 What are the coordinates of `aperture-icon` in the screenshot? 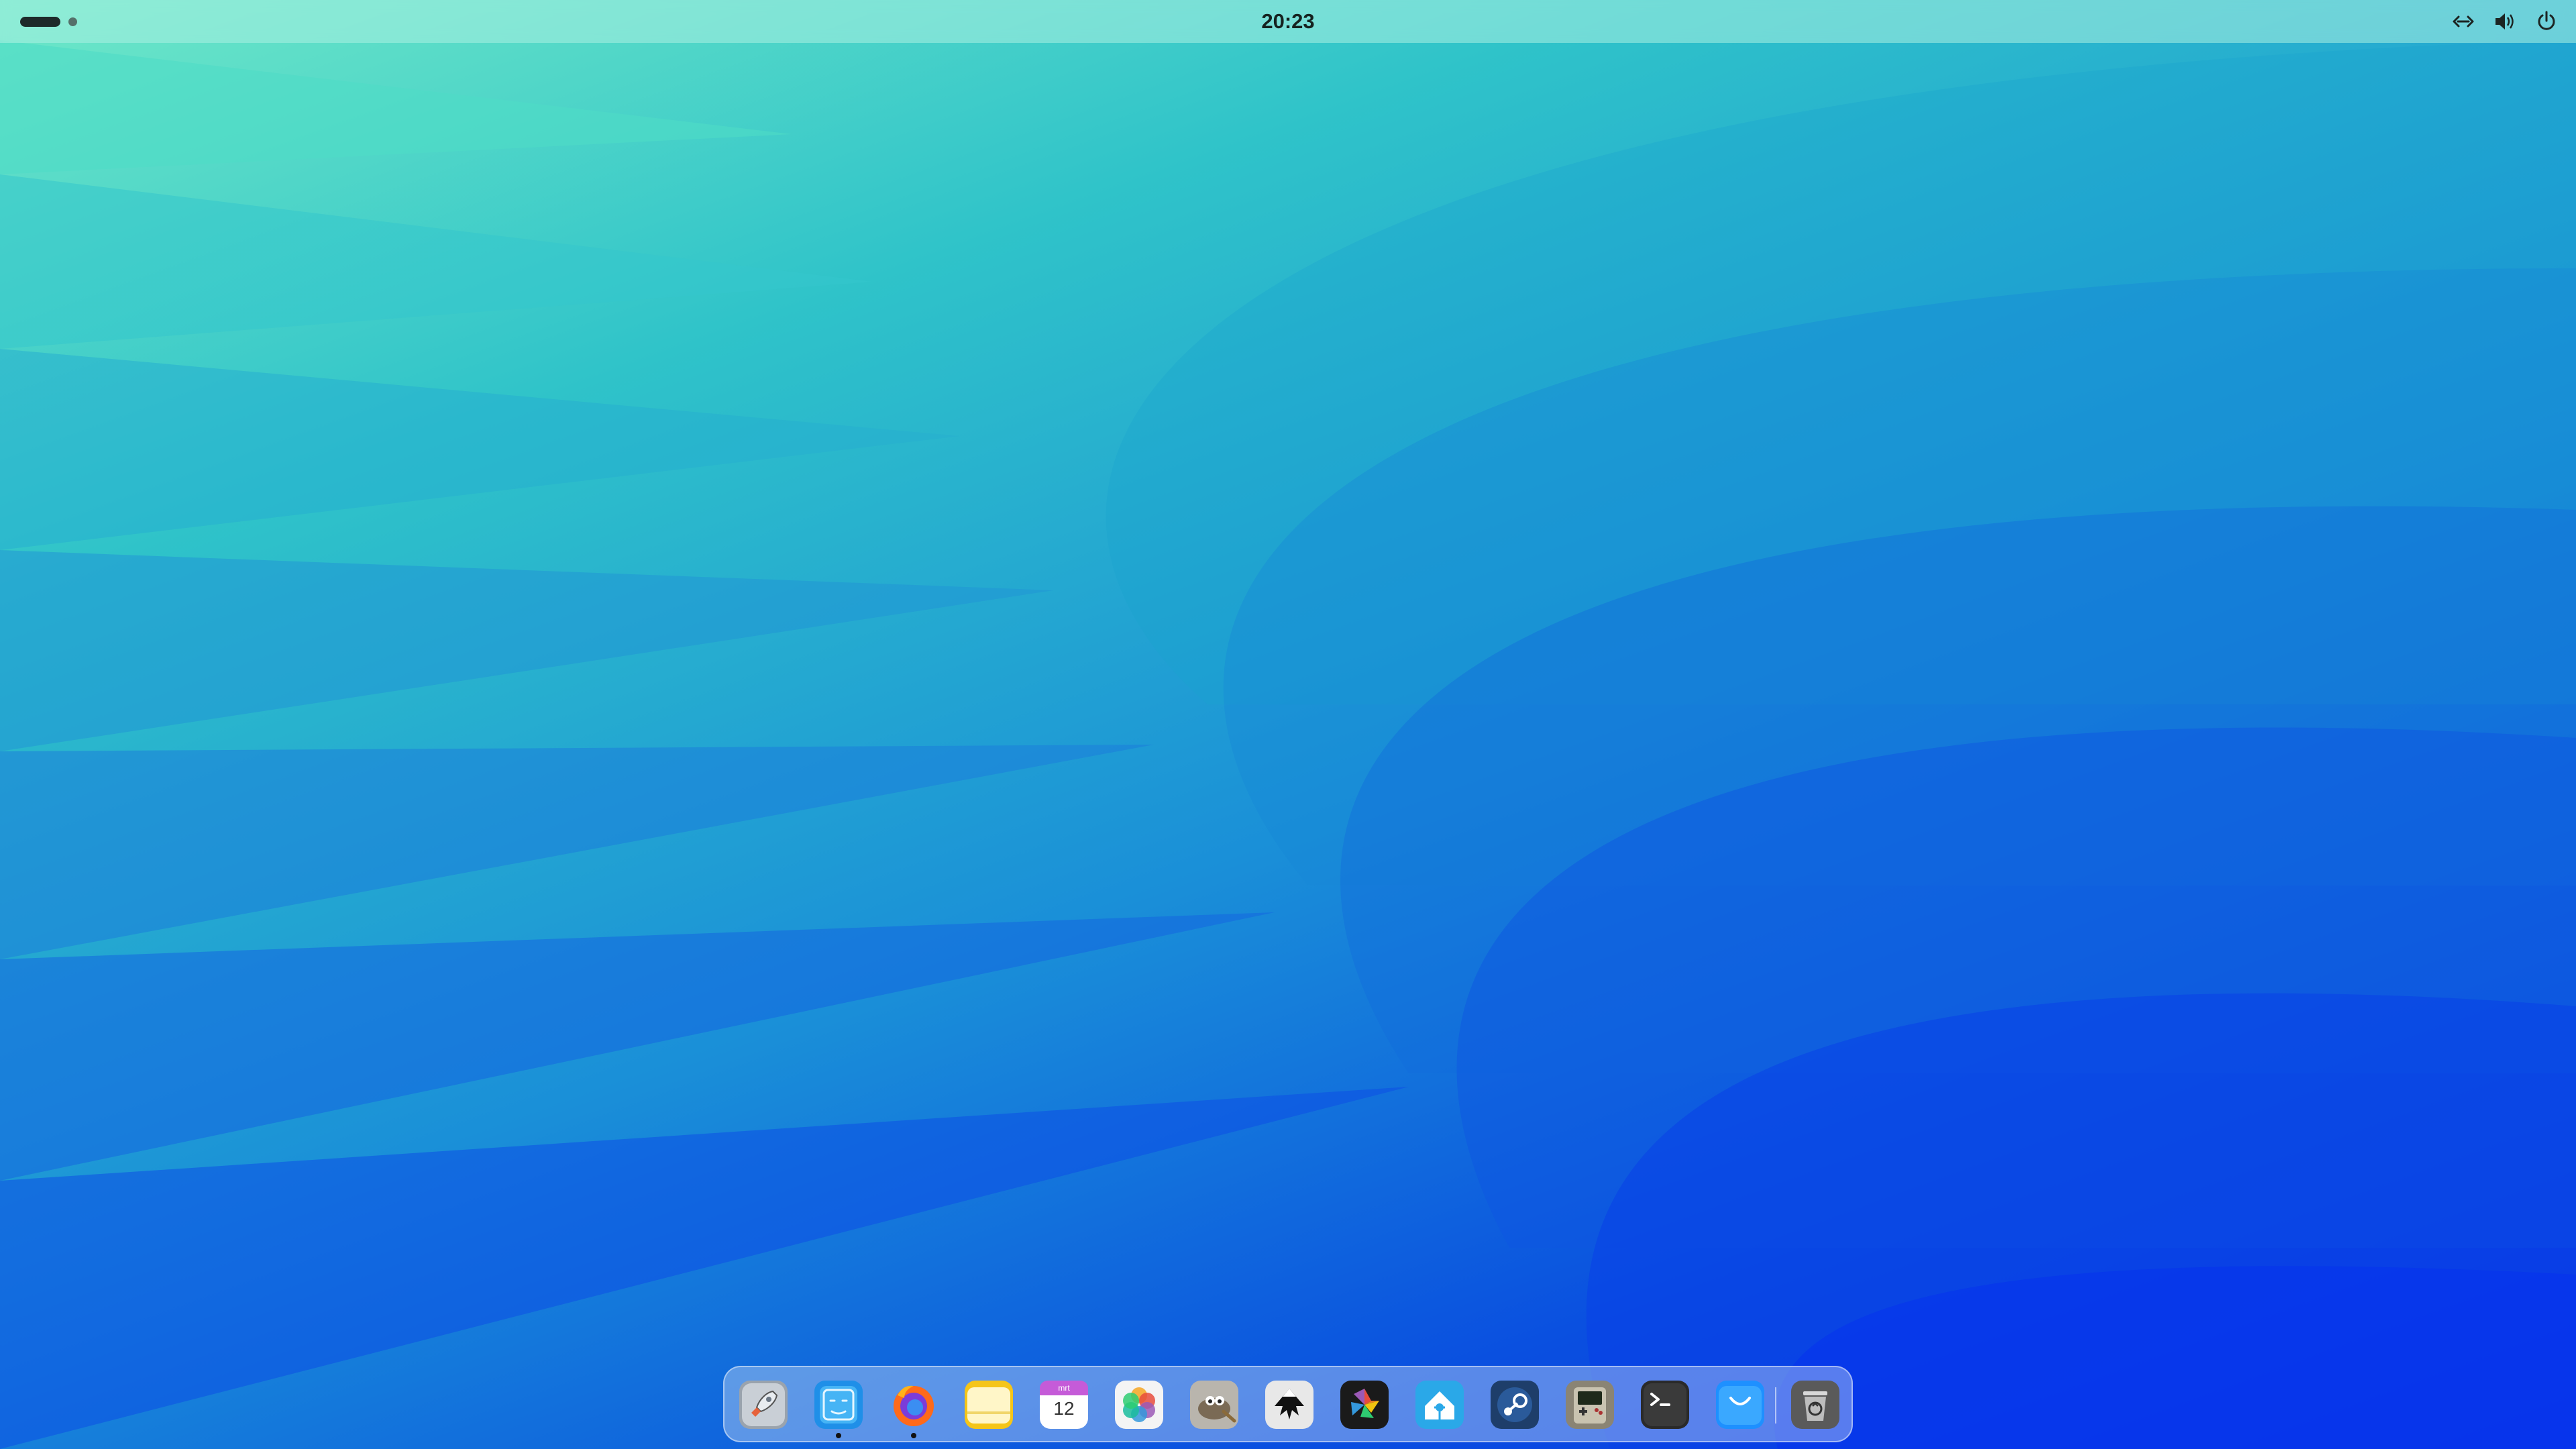 It's located at (1364, 1405).